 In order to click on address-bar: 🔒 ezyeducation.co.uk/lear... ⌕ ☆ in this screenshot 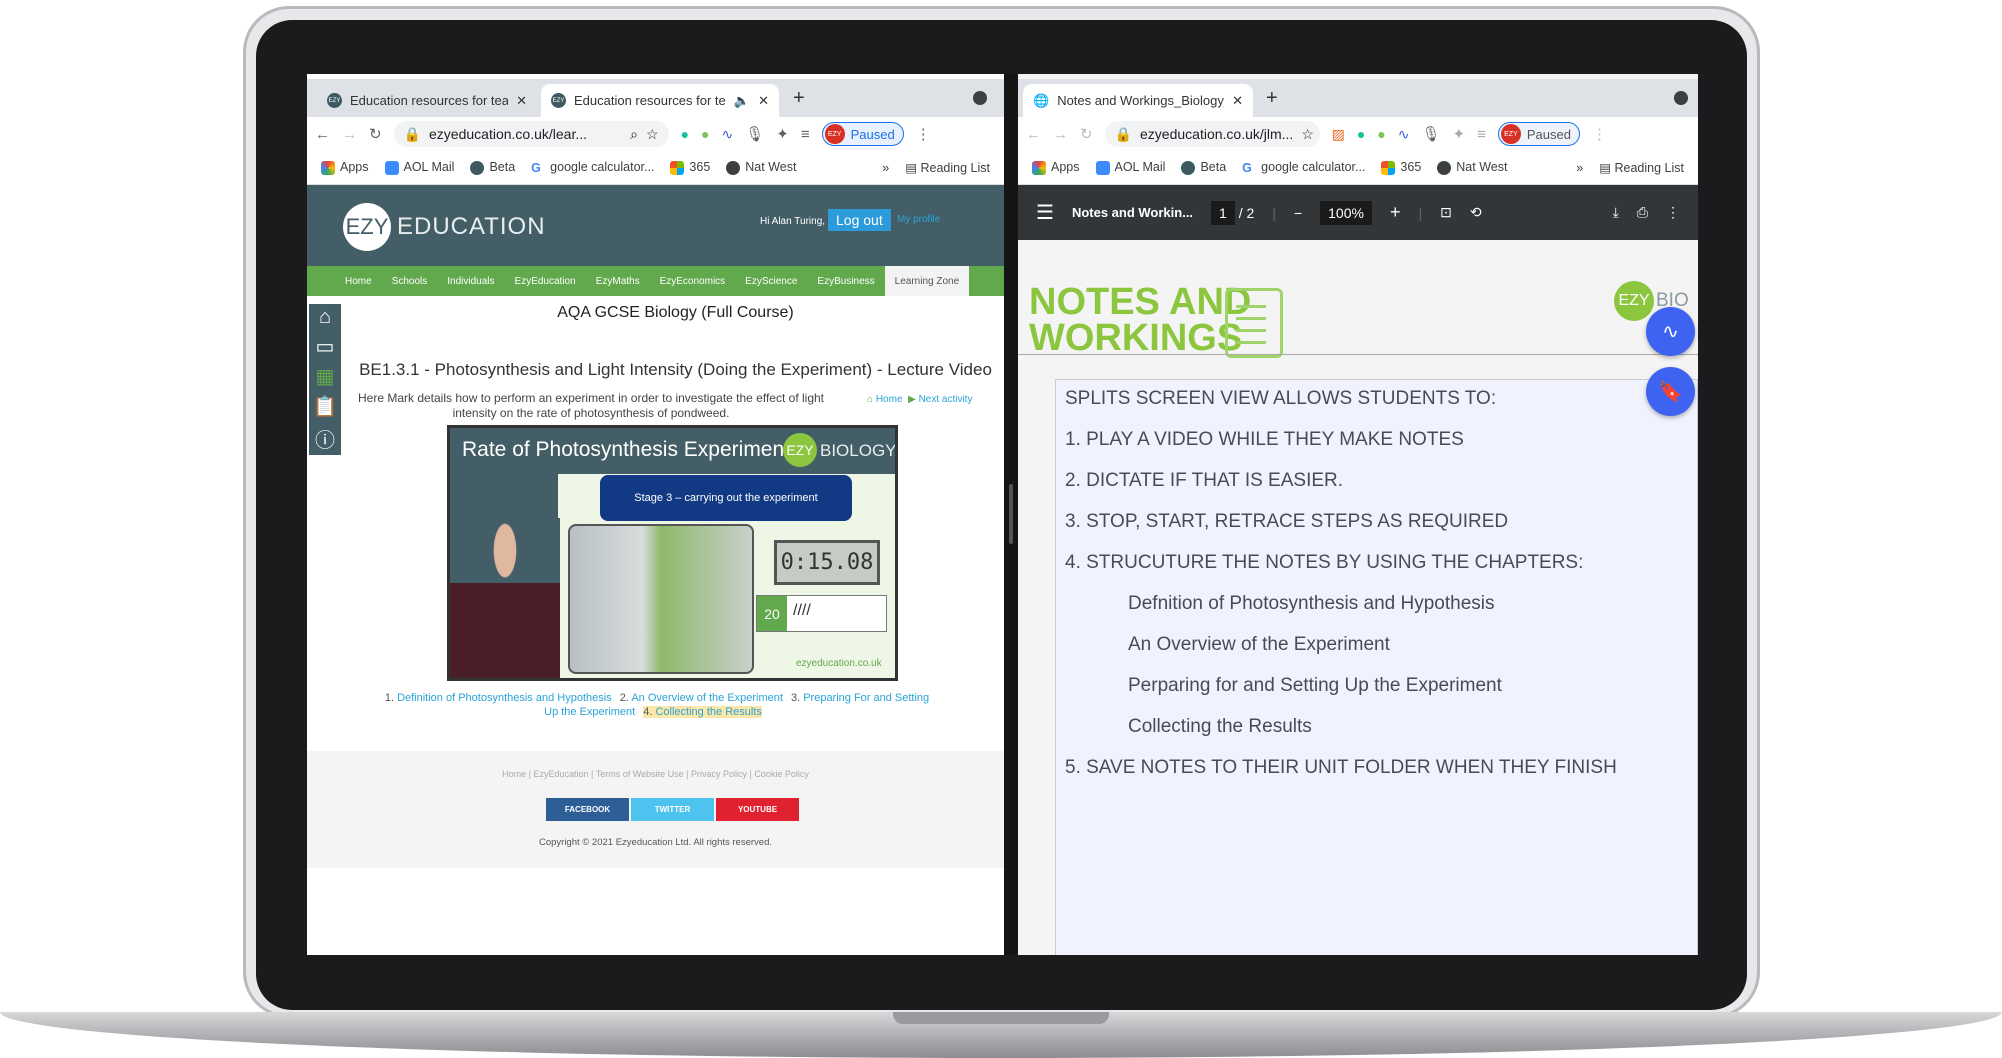, I will do `click(531, 134)`.